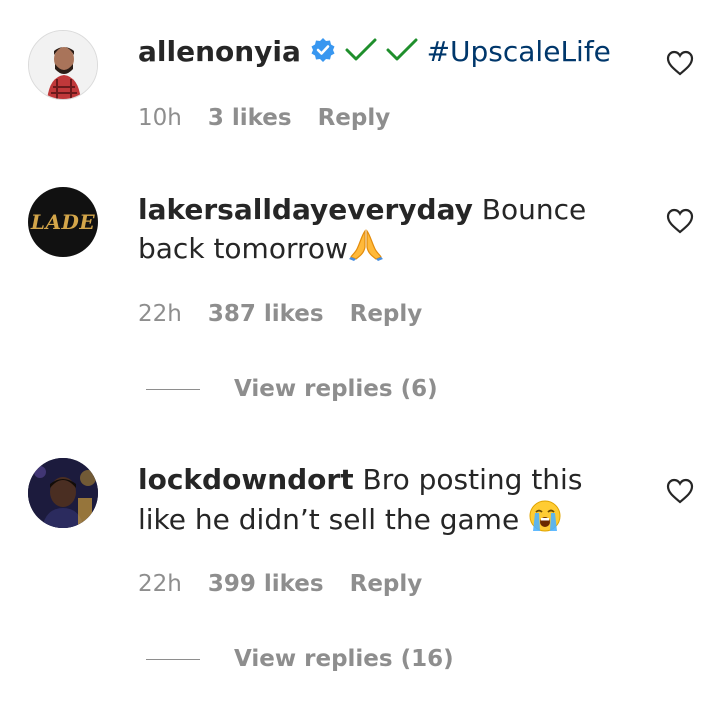 The width and height of the screenshot is (718, 702). Describe the element at coordinates (519, 51) in the screenshot. I see `hashtag-link: #UpscaleLife` at that location.